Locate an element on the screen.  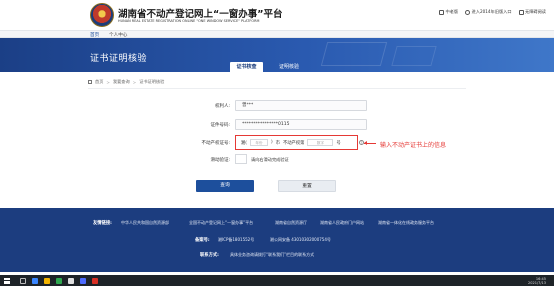
breadcrumb-query: 我要查询 is located at coordinates (121, 82).